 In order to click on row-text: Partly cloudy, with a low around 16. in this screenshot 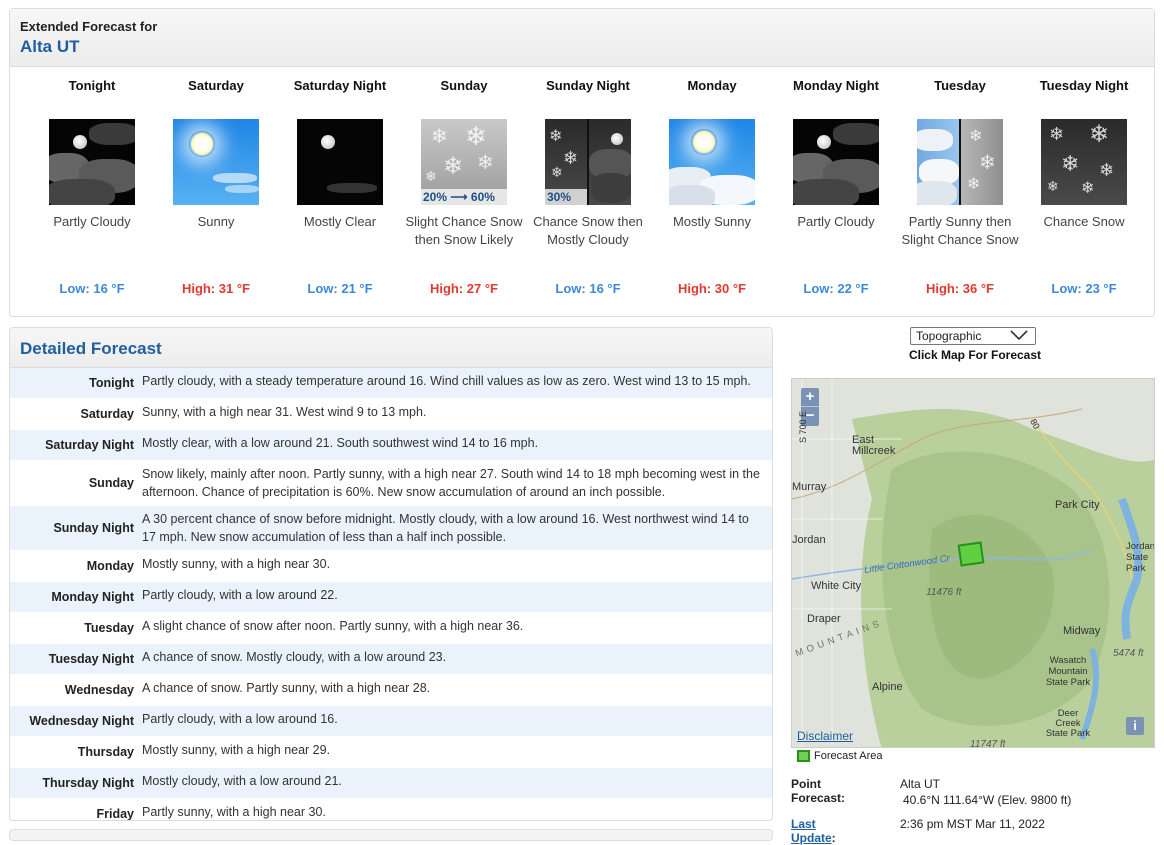, I will do `click(240, 719)`.